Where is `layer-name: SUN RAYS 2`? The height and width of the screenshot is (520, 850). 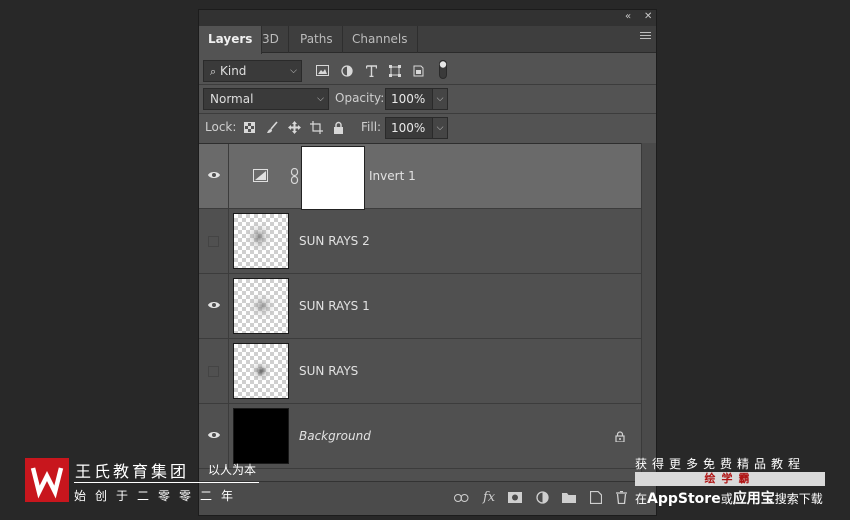
layer-name: SUN RAYS 2 is located at coordinates (334, 241).